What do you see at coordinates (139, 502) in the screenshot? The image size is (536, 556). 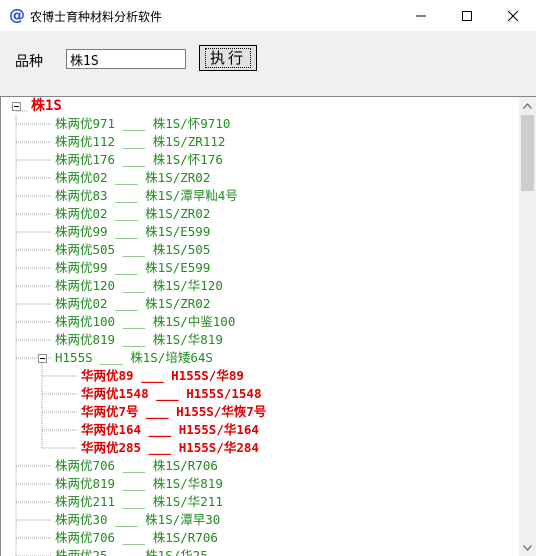 I see `tree-node: 株两优211 ___ 株1S/华211` at bounding box center [139, 502].